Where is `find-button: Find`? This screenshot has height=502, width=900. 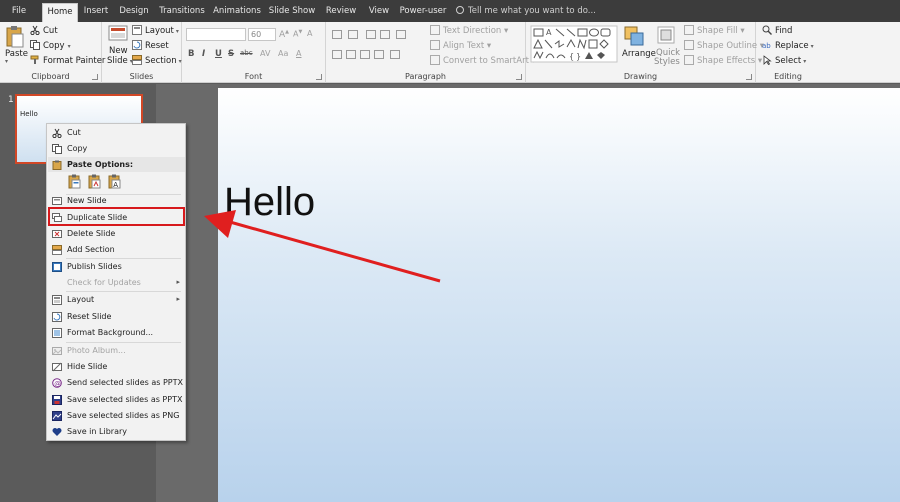 find-button: Find is located at coordinates (777, 30).